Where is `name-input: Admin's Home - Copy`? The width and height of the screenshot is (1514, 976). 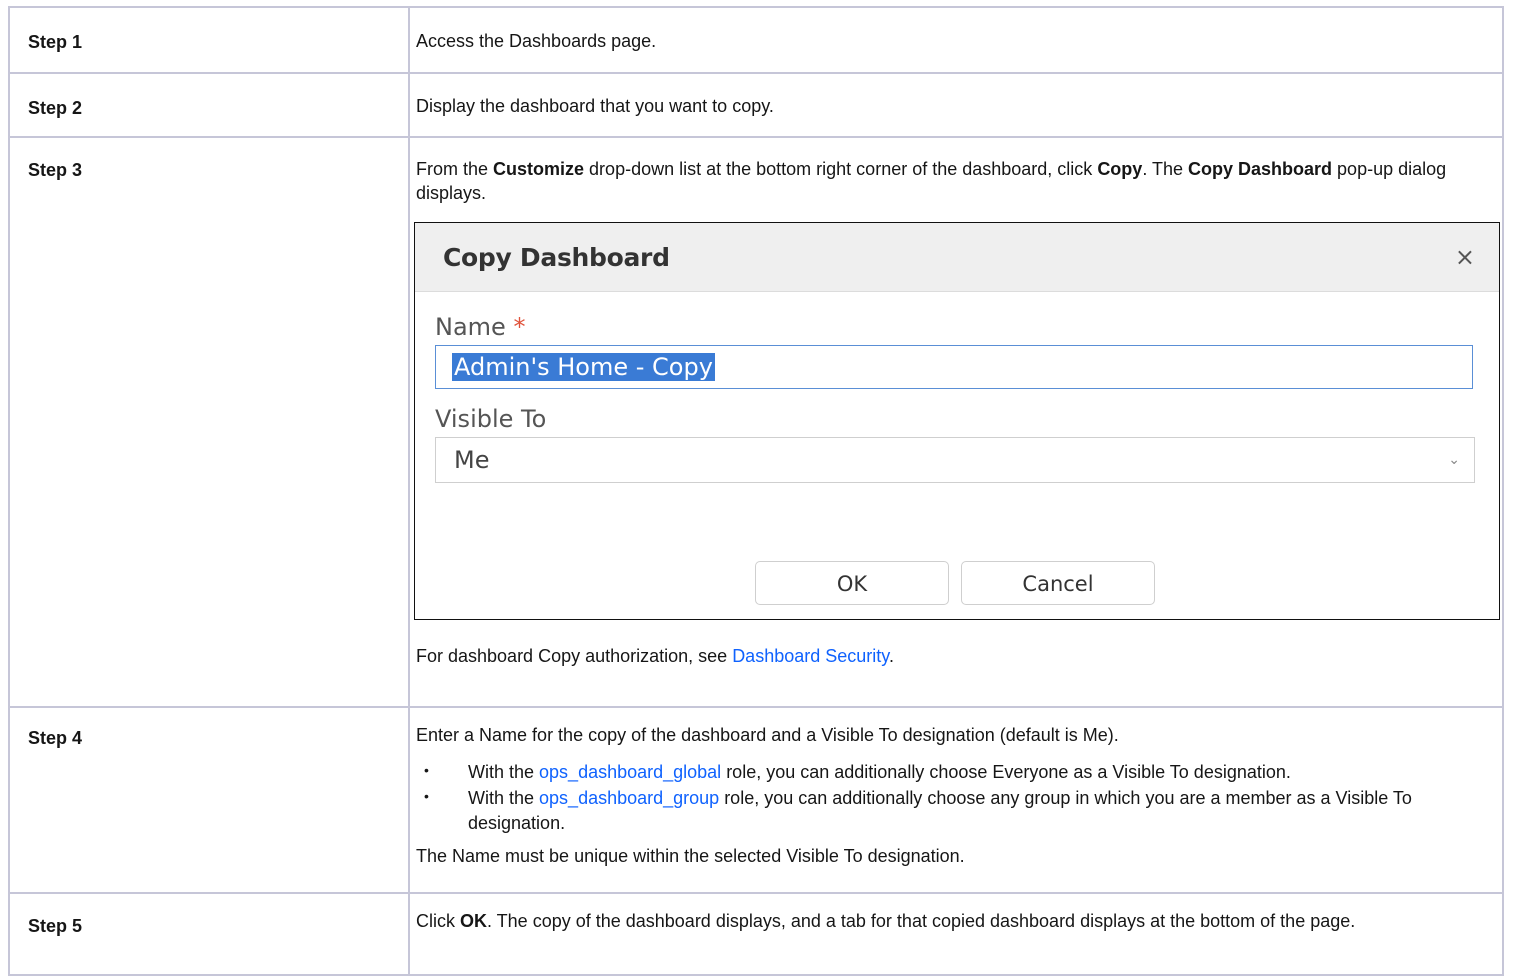
name-input: Admin's Home - Copy is located at coordinates (954, 366).